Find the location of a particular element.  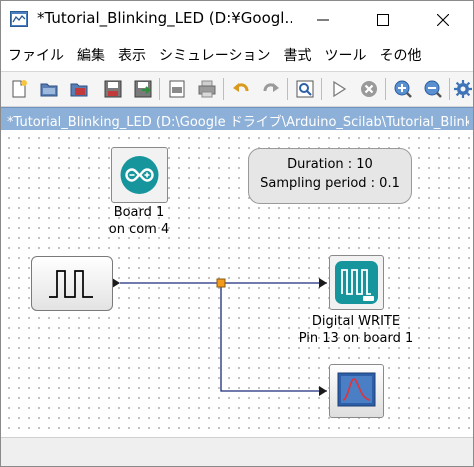

maximize-button is located at coordinates (383, 20).